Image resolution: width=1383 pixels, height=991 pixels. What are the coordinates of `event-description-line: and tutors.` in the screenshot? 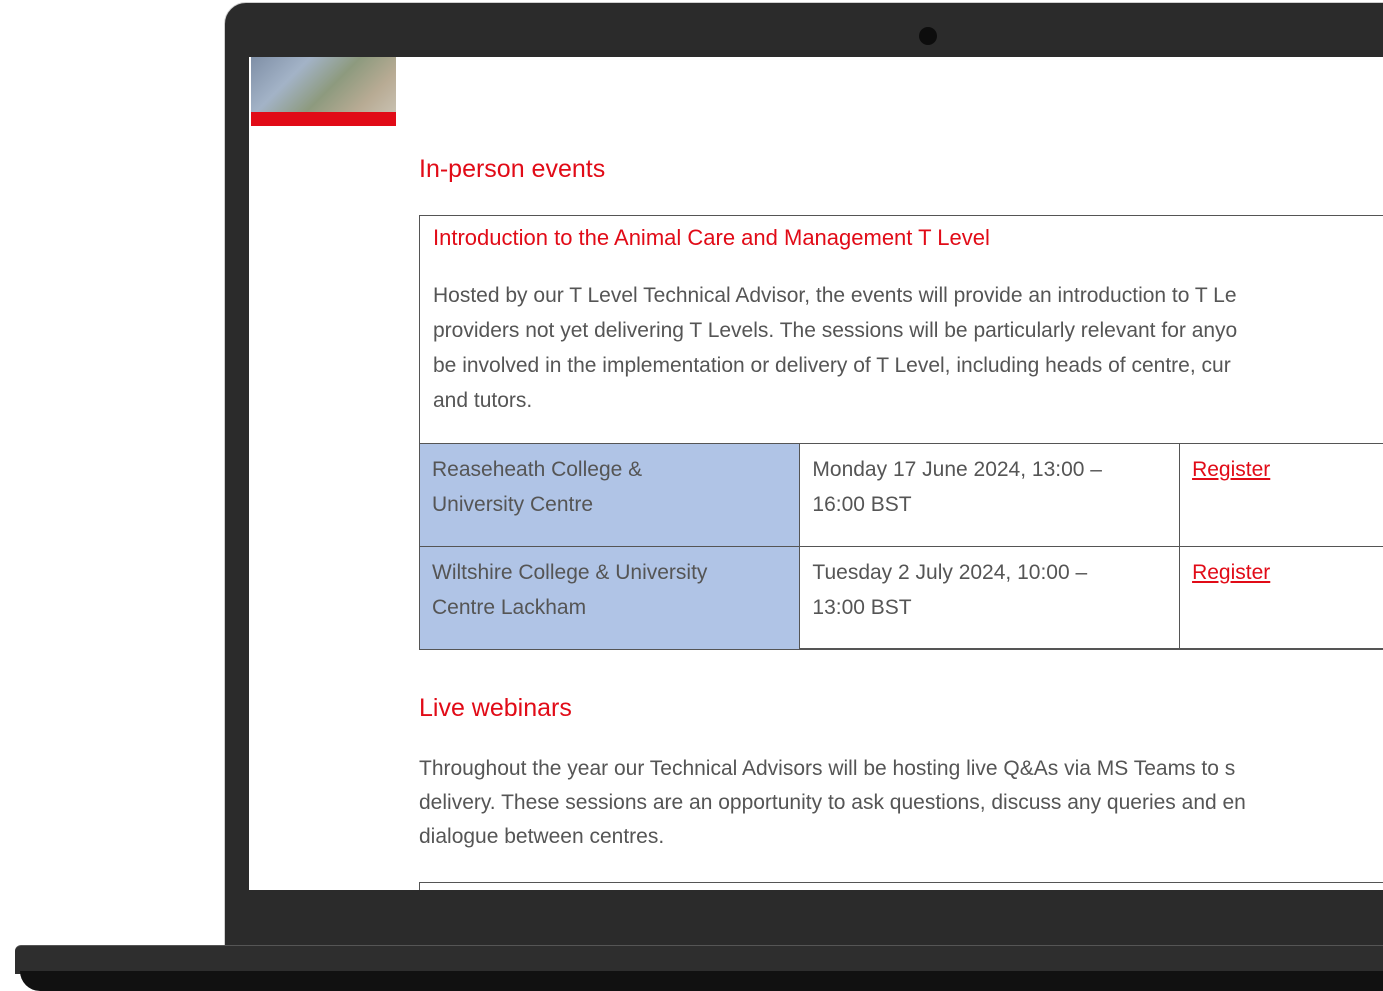 It's located at (482, 400).